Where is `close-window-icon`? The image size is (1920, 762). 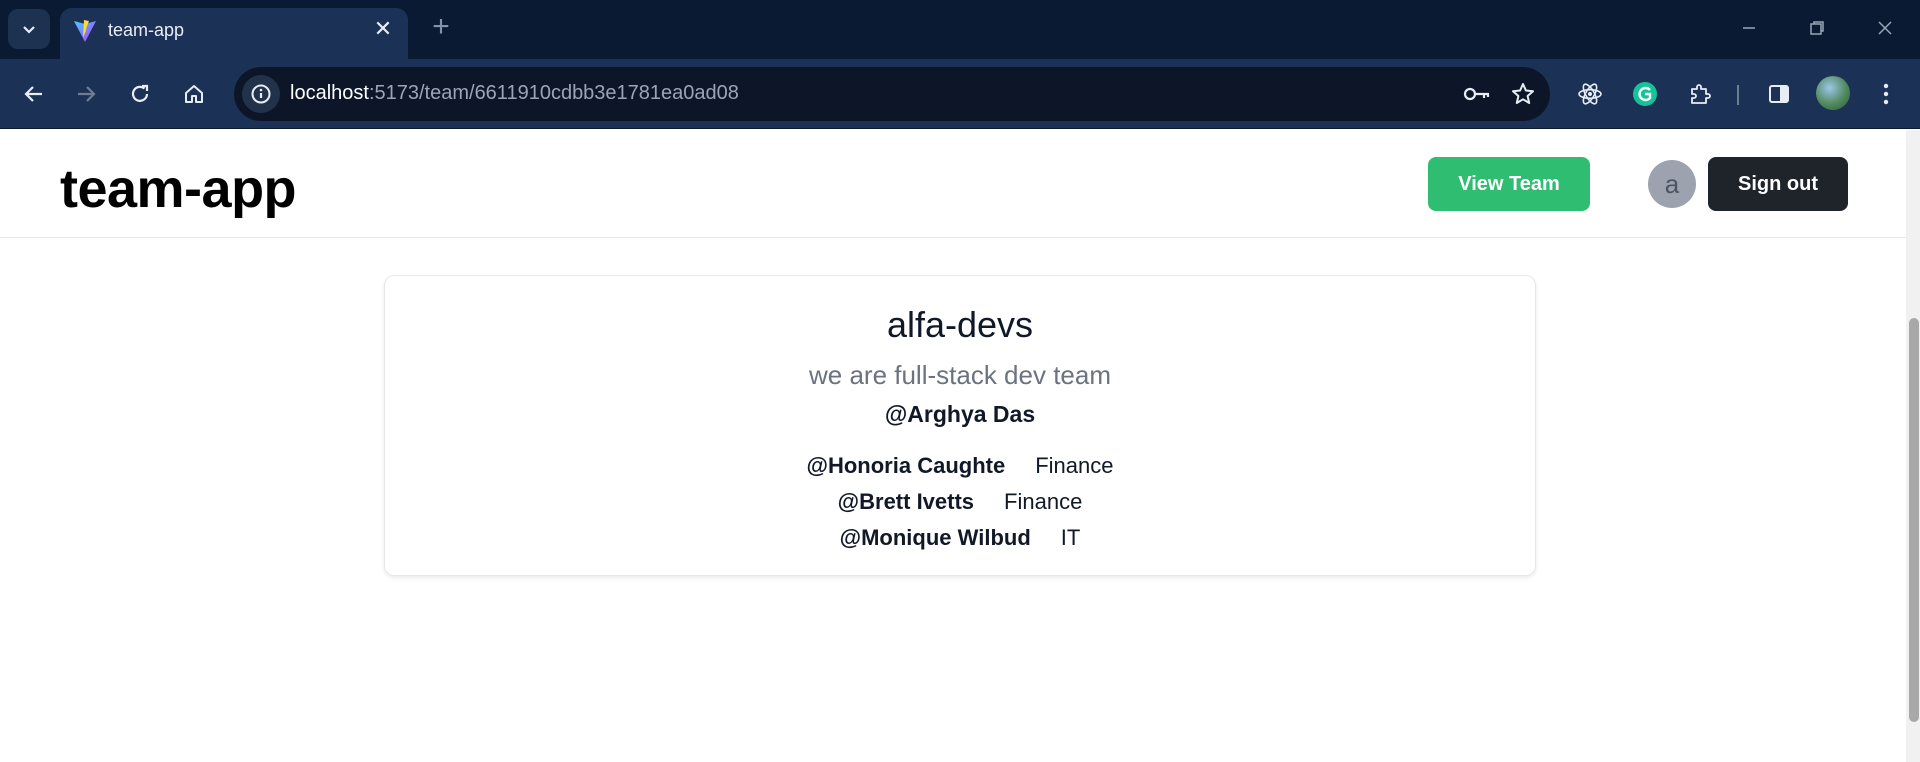 close-window-icon is located at coordinates (1885, 28).